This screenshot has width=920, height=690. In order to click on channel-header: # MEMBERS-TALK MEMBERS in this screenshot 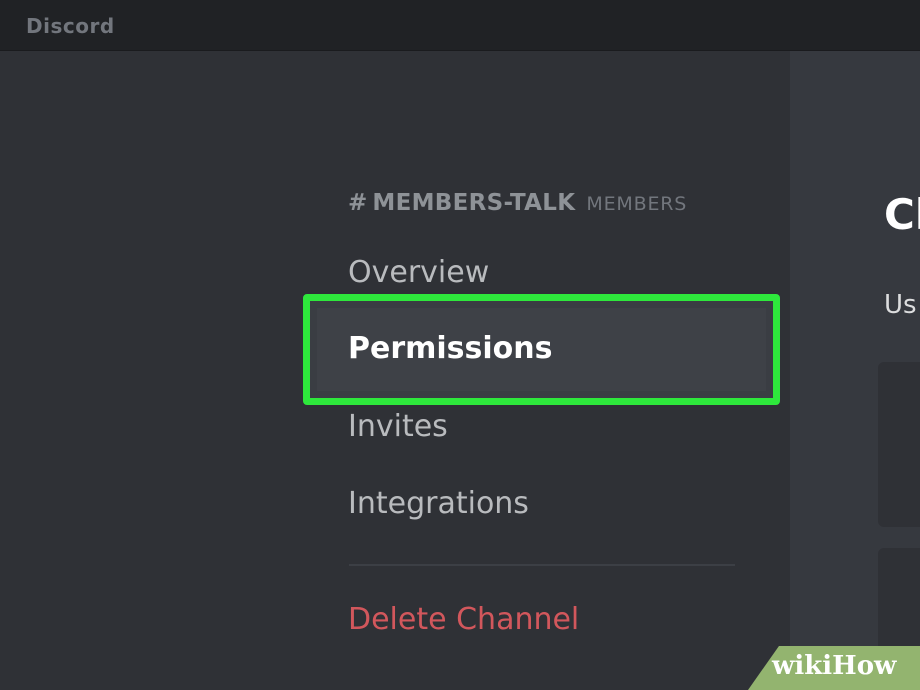, I will do `click(517, 203)`.